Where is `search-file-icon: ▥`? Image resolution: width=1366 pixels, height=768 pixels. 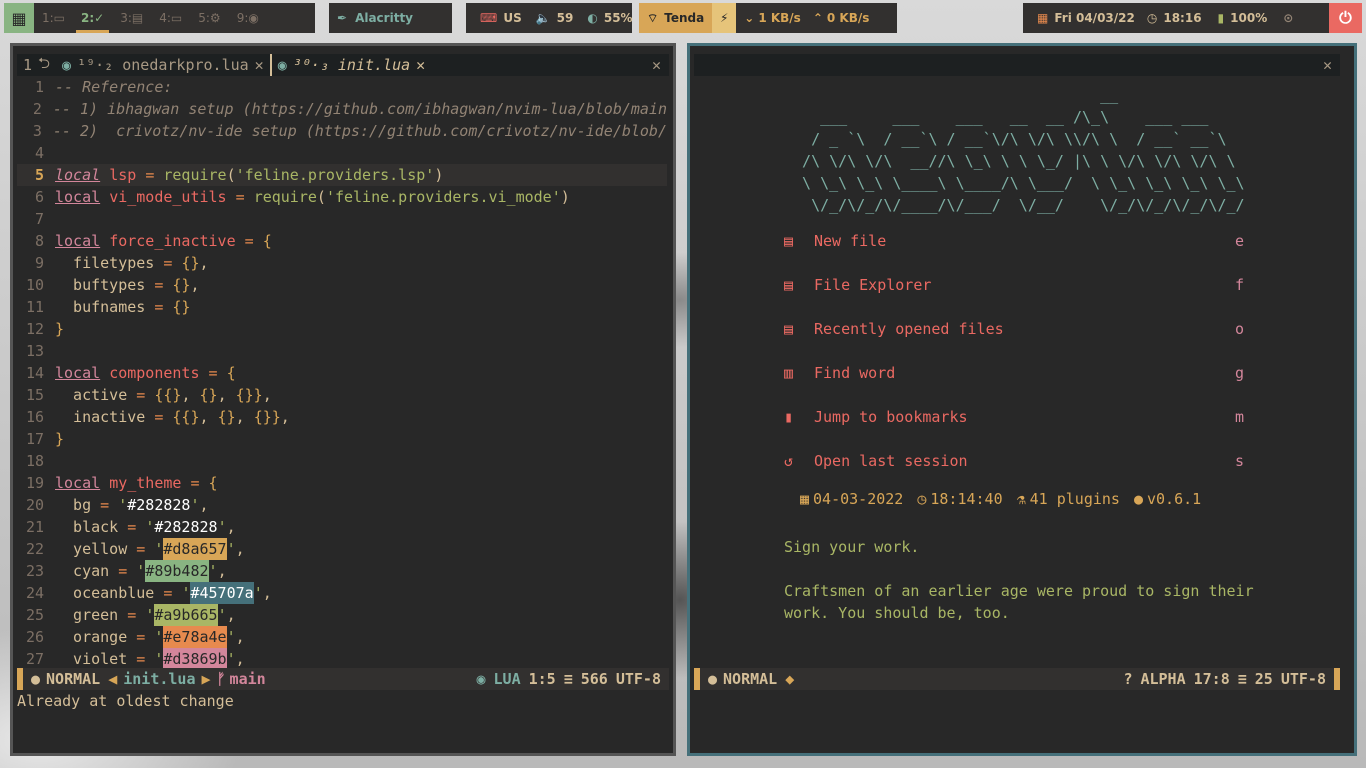
search-file-icon: ▥ is located at coordinates (789, 373).